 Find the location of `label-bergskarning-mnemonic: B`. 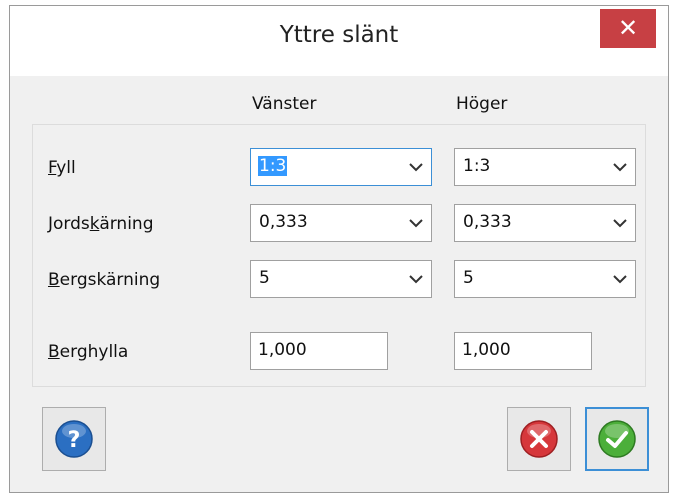

label-bergskarning-mnemonic: B is located at coordinates (54, 280).